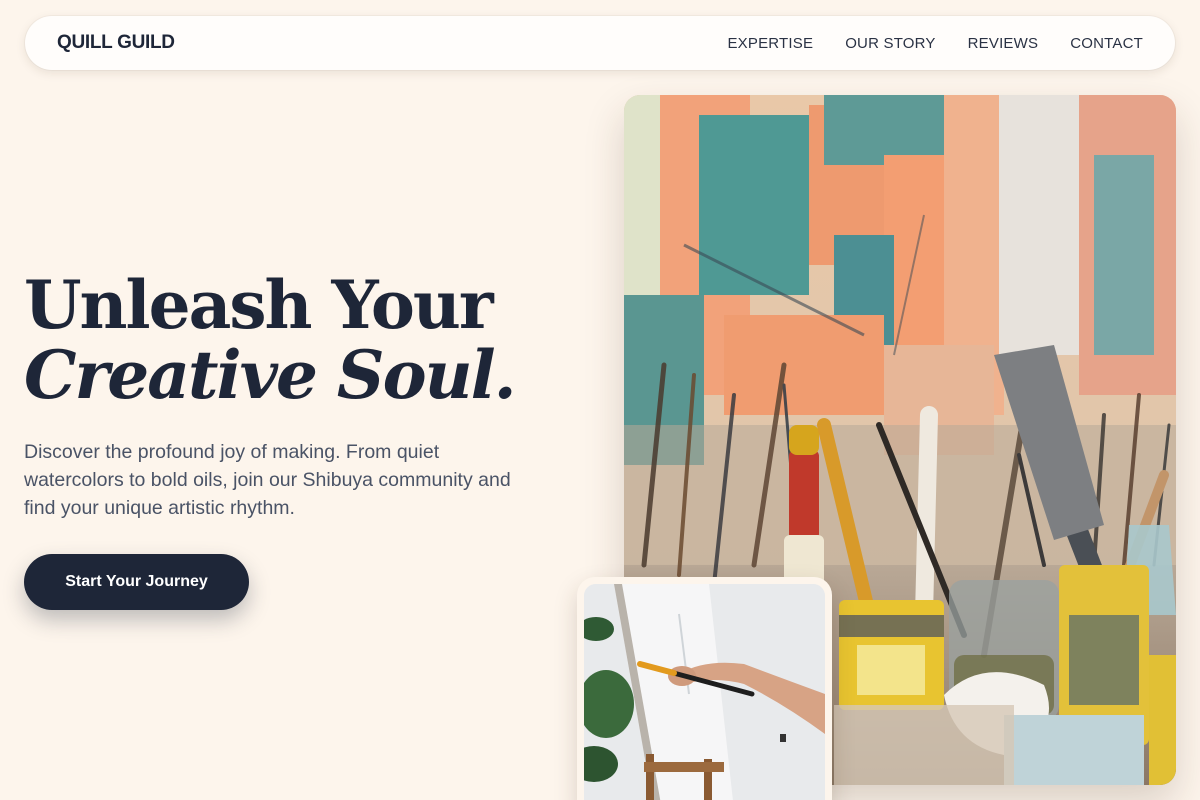 The width and height of the screenshot is (1200, 800). Describe the element at coordinates (136, 582) in the screenshot. I see `start-journey-button: Start Your Journey` at that location.